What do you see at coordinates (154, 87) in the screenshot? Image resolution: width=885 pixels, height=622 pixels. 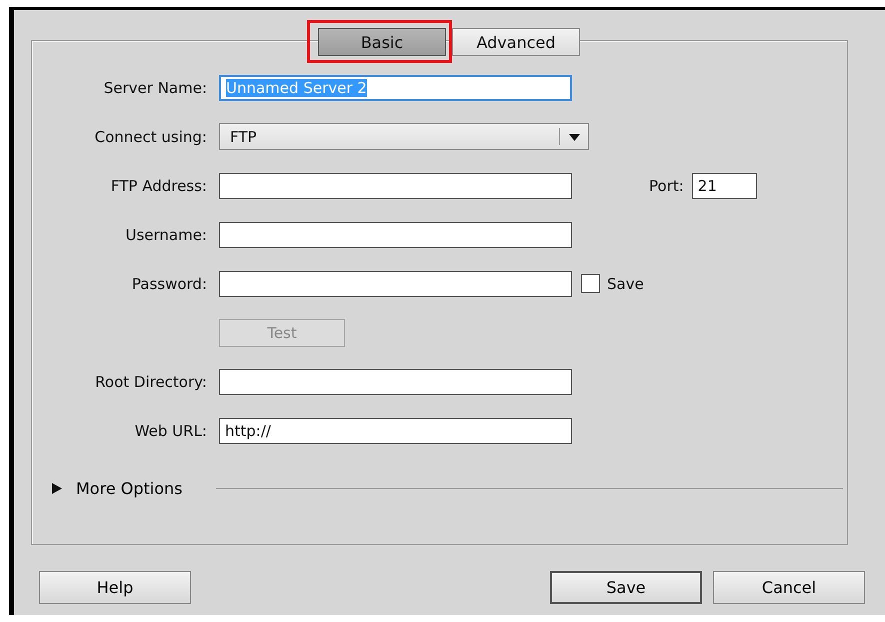 I see `field-label: Server Name:` at bounding box center [154, 87].